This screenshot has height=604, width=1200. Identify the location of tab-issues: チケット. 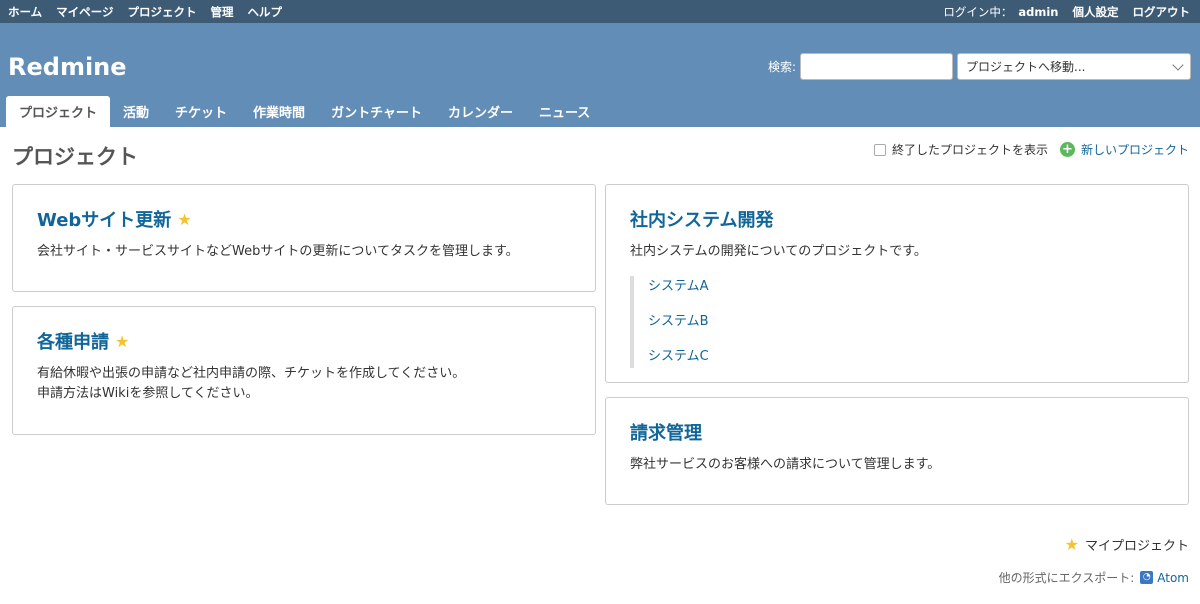
(201, 111).